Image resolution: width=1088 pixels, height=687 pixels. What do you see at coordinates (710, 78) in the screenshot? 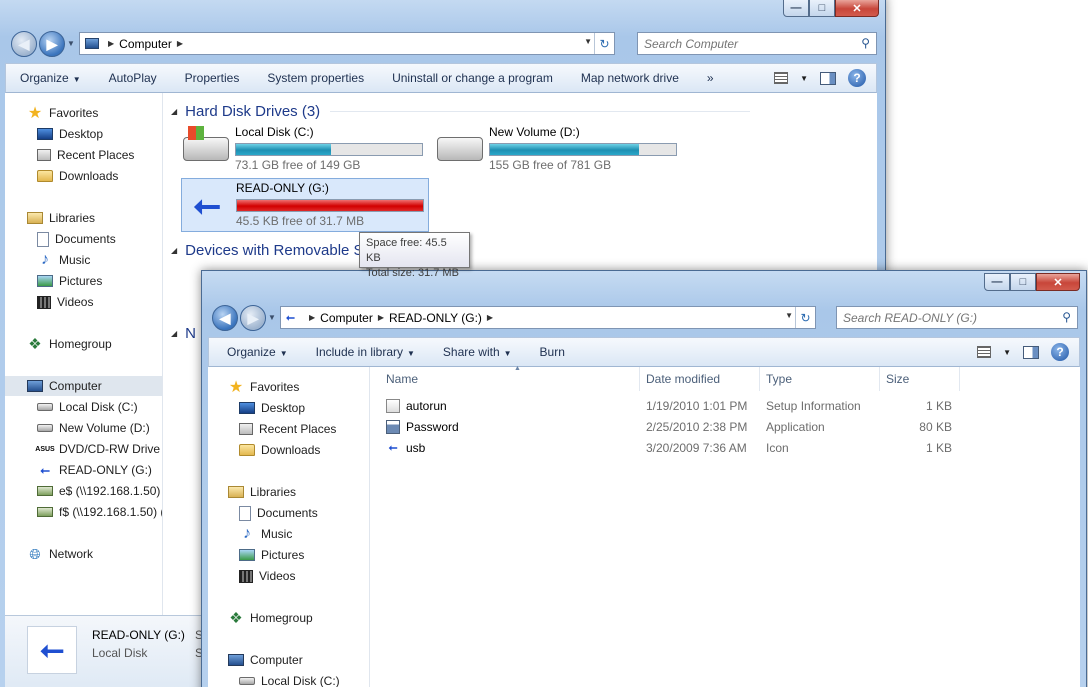
I see `more-commands-button: »` at bounding box center [710, 78].